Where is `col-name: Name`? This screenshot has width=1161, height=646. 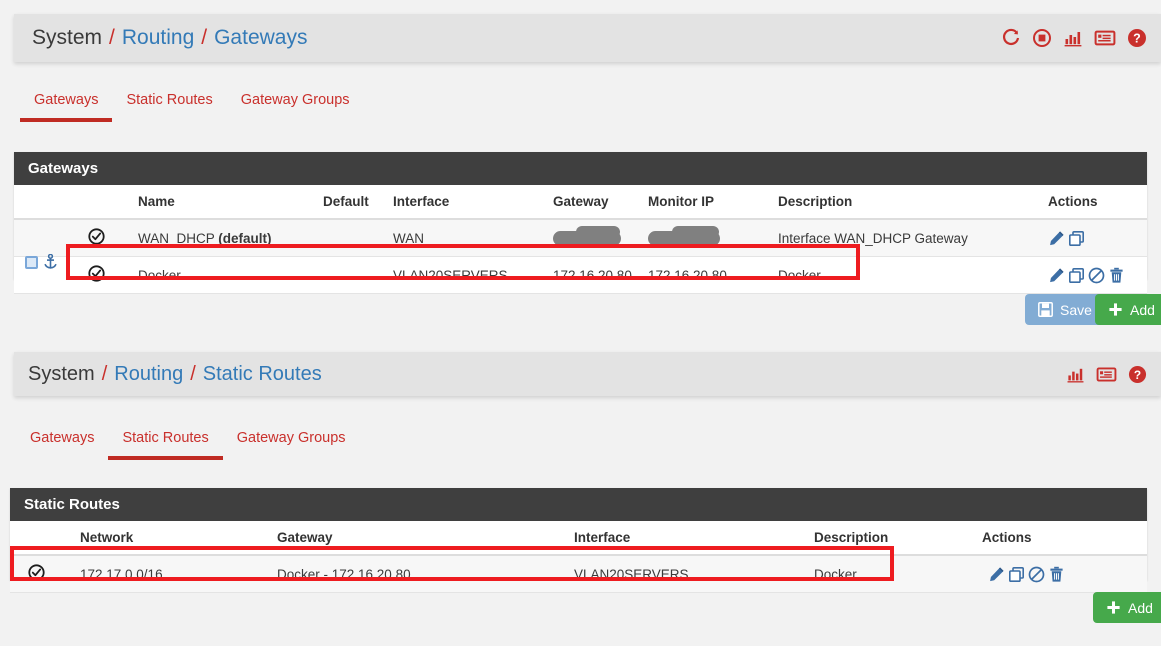
col-name: Name is located at coordinates (226, 202).